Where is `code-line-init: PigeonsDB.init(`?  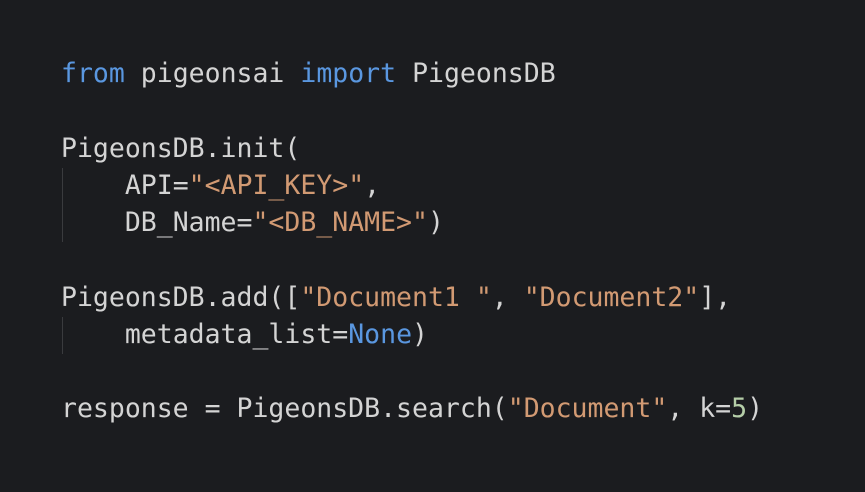
code-line-init: PigeonsDB.init( is located at coordinates (180, 149).